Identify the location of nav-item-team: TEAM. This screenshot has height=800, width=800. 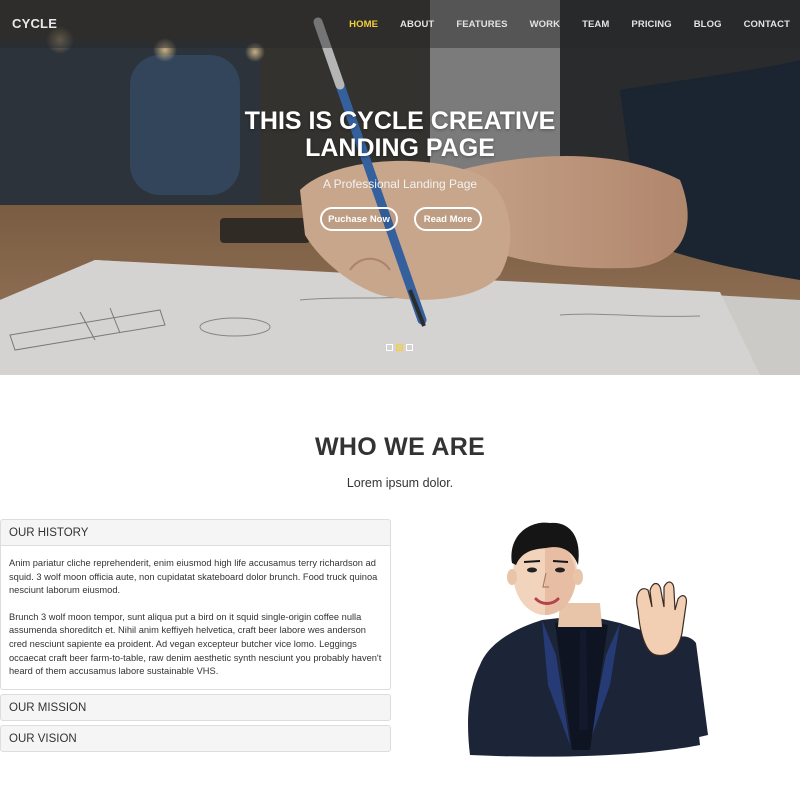
(595, 24).